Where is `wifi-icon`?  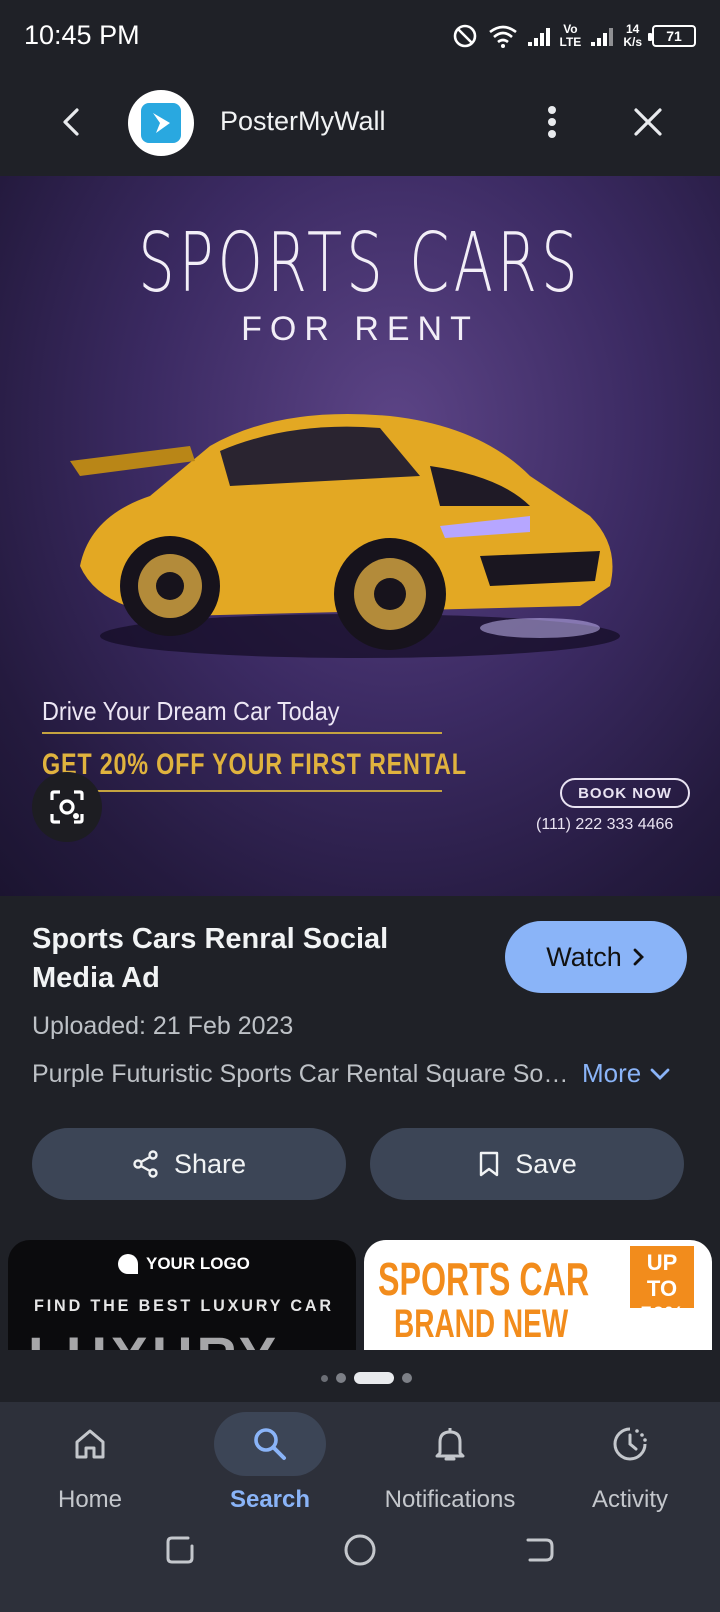 wifi-icon is located at coordinates (502, 36).